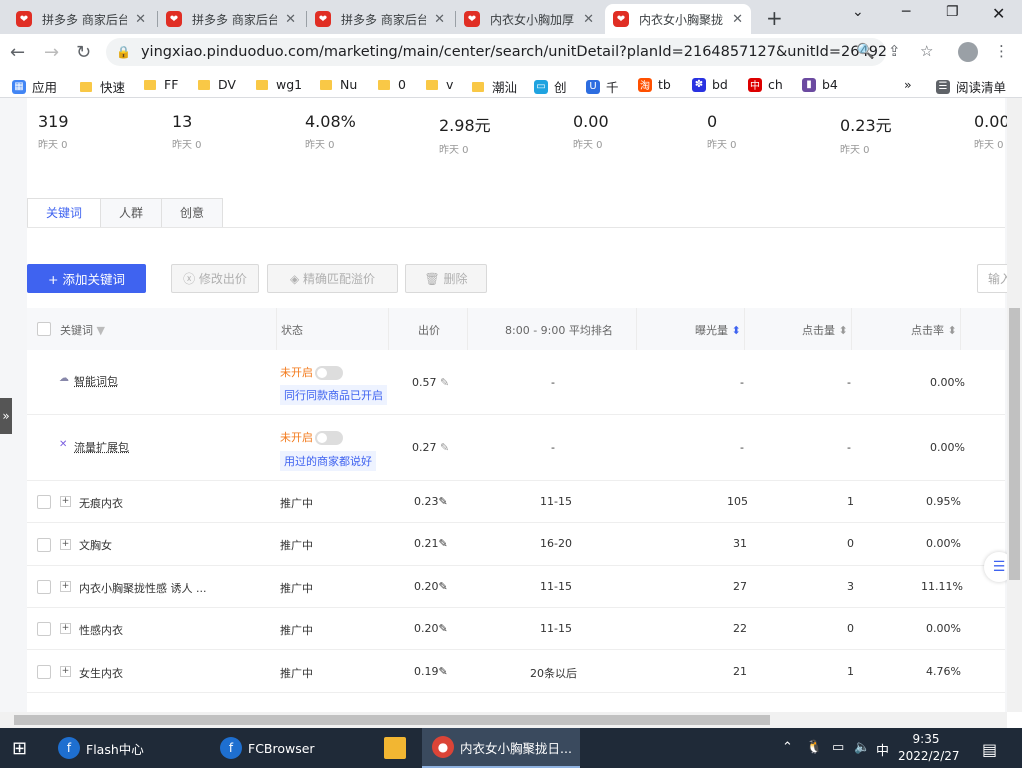 The width and height of the screenshot is (1022, 768). What do you see at coordinates (894, 51) in the screenshot?
I see `share-icon: ⇪` at bounding box center [894, 51].